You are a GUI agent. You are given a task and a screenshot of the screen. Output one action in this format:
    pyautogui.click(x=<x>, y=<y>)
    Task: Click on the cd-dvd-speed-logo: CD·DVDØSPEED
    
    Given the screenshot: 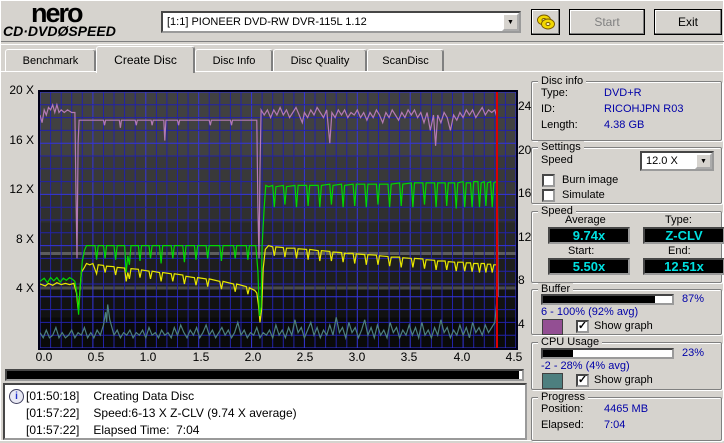 What is the action you would take?
    pyautogui.click(x=59, y=31)
    